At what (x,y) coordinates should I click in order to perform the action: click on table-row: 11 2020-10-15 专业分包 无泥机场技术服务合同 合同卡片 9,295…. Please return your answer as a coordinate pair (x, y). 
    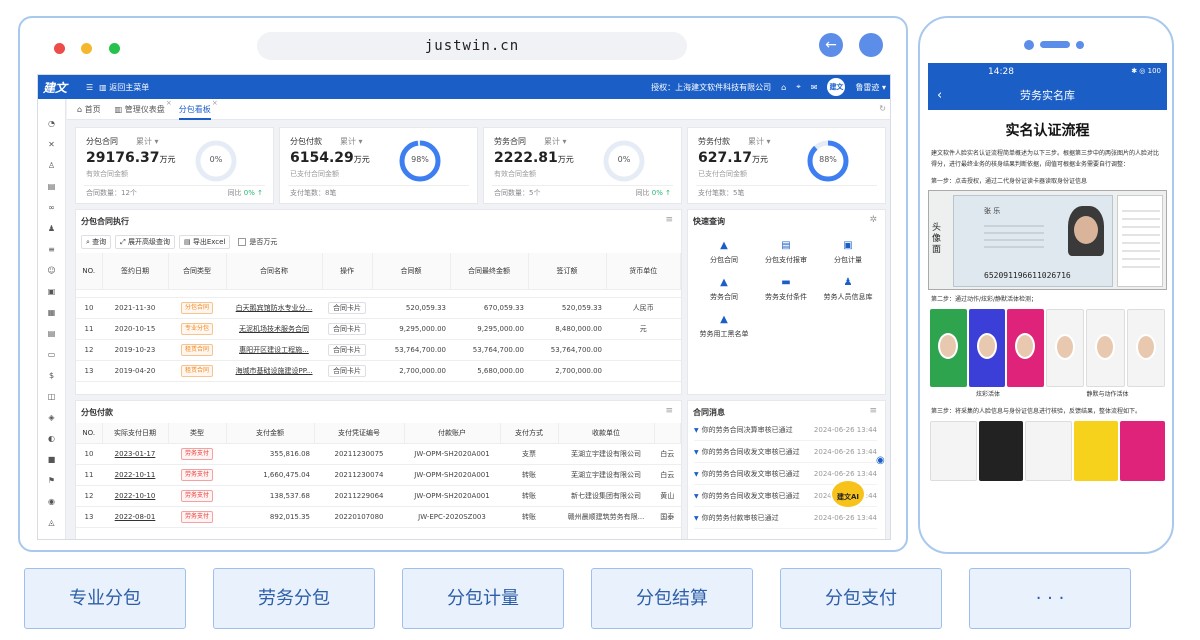
    Looking at the image, I should click on (378, 329).